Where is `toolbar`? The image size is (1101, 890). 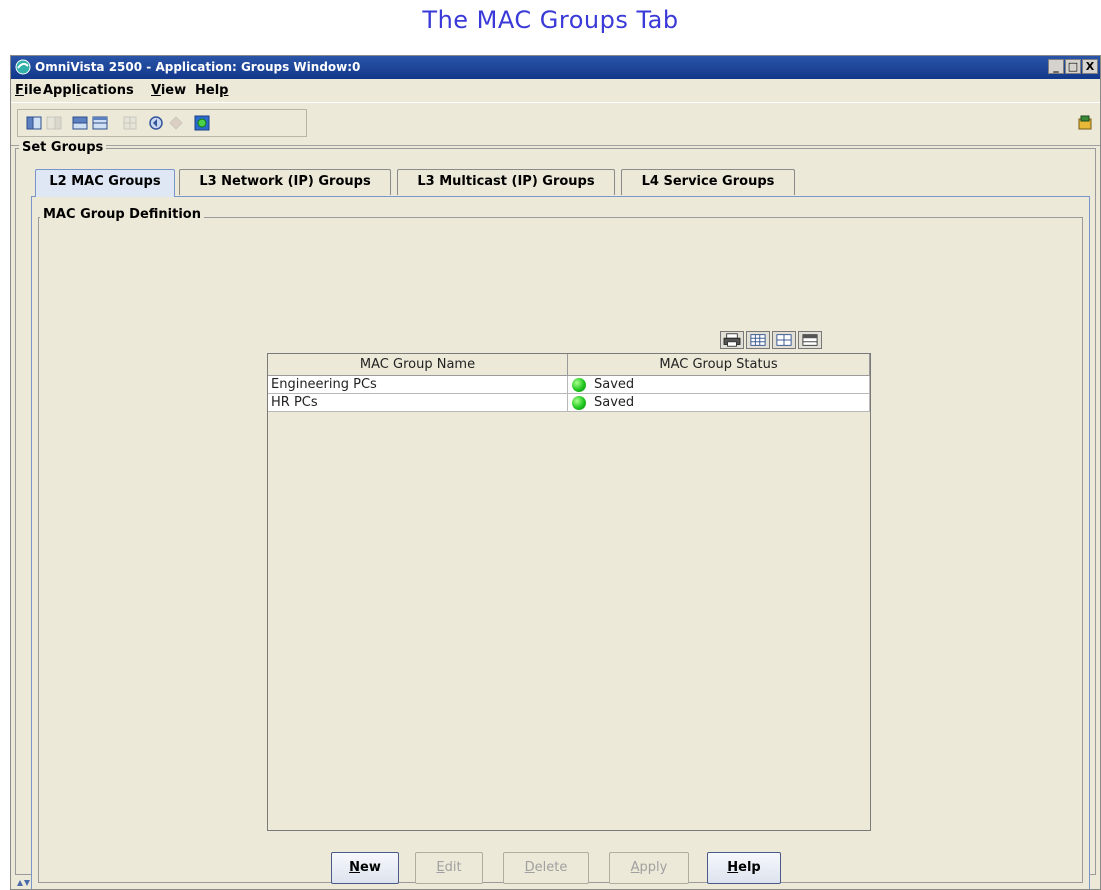 toolbar is located at coordinates (555, 124).